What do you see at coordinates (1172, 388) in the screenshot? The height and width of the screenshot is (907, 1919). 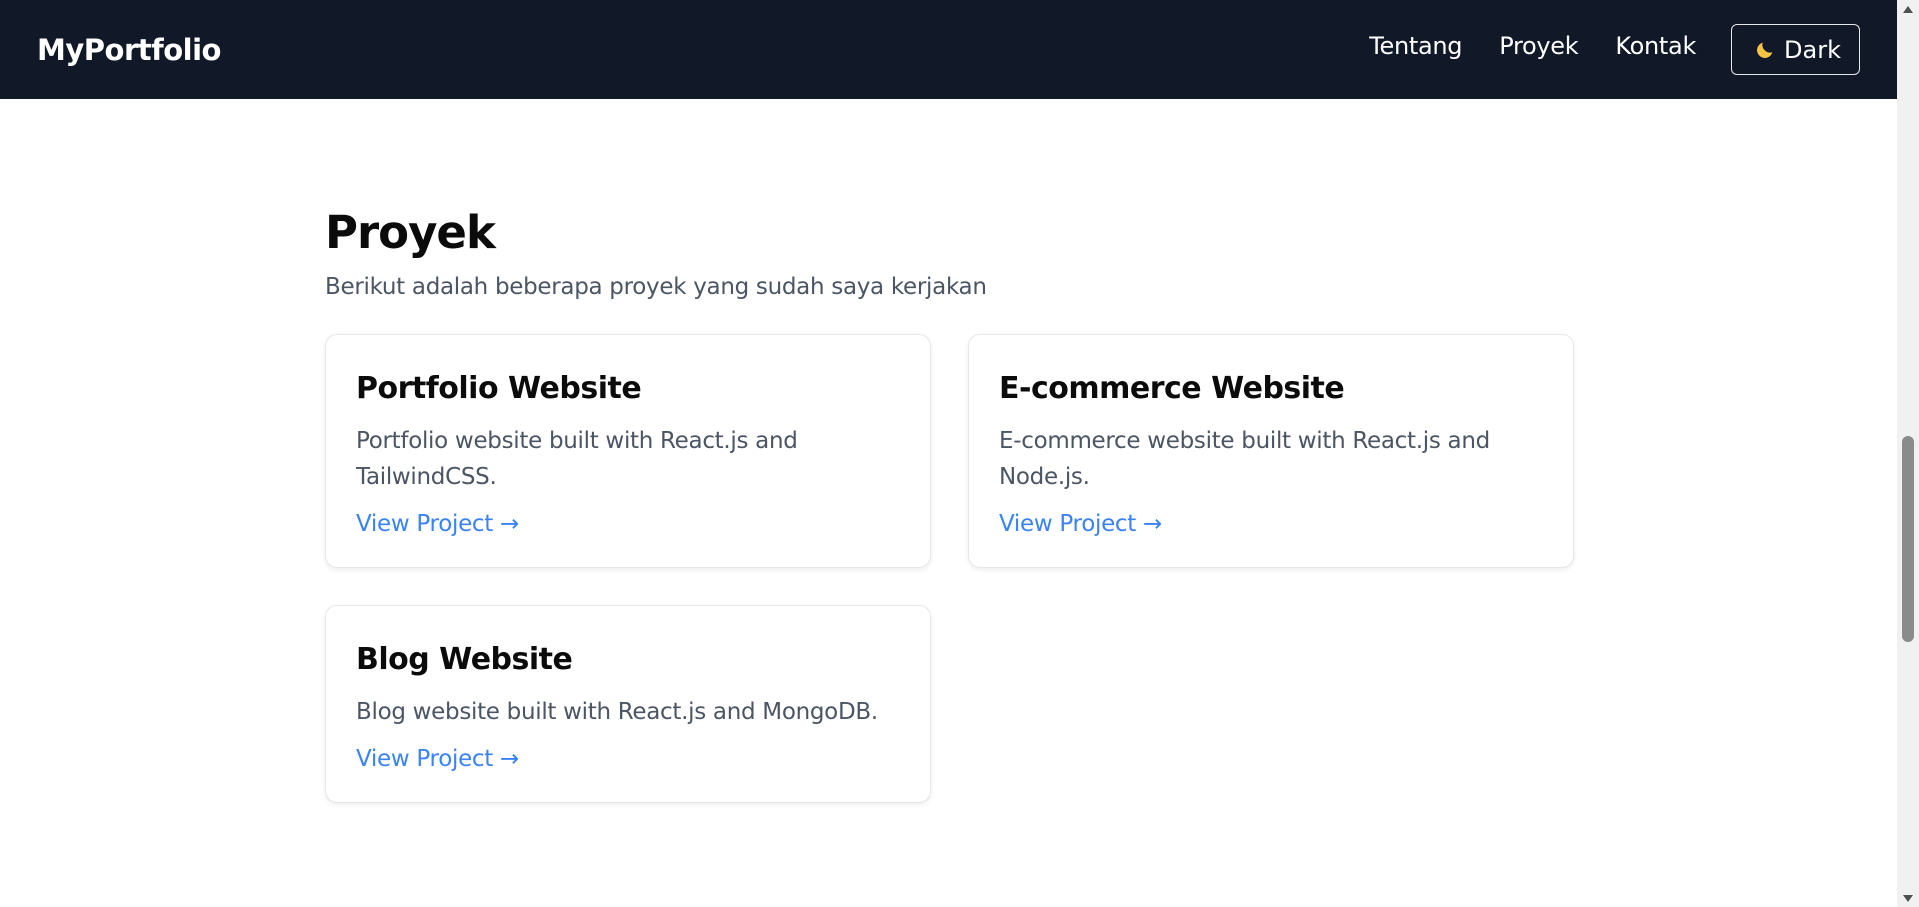 I see `project-title: E-commerce Website` at bounding box center [1172, 388].